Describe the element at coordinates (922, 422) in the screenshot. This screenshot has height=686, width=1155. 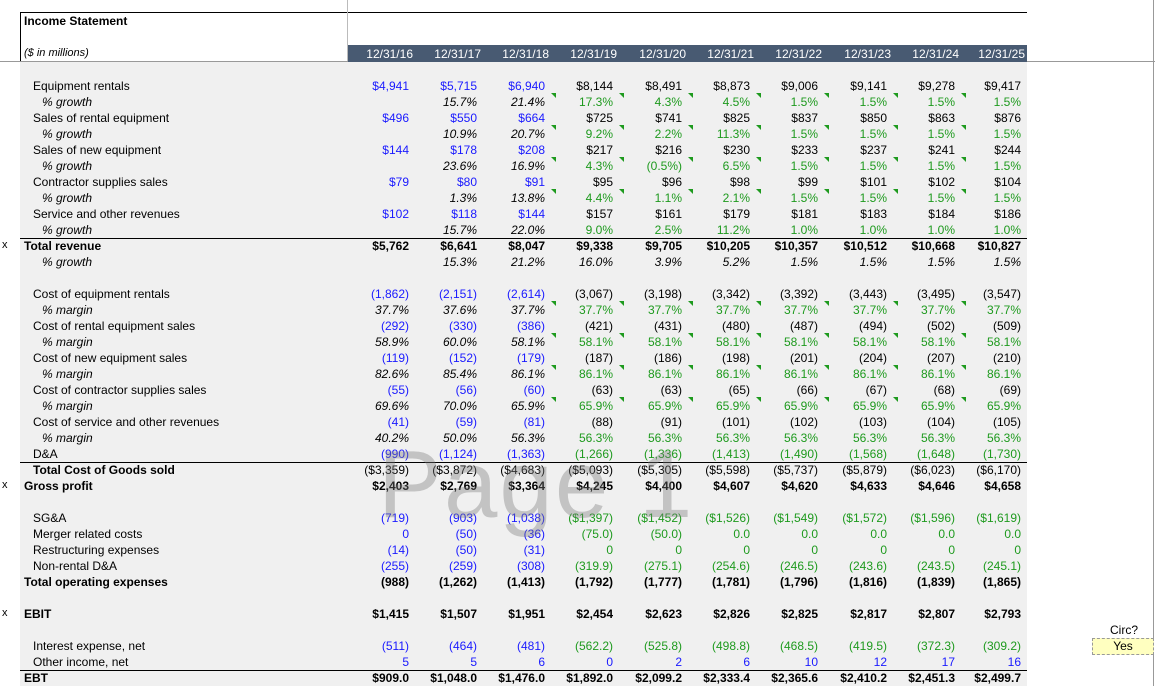
I see `cell: (104)` at that location.